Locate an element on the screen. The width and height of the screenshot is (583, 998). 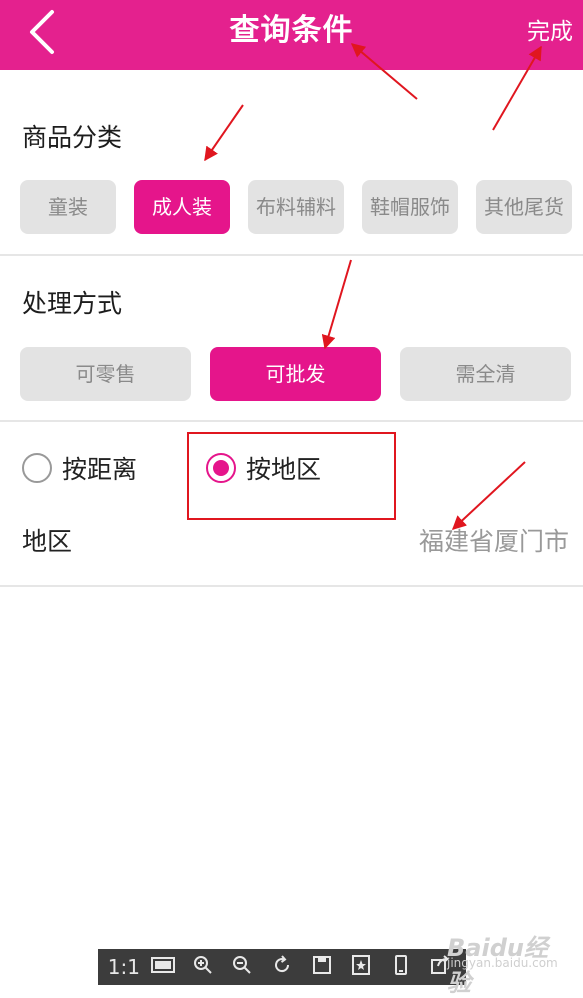
annotation-highlight-box is located at coordinates (291, 476).